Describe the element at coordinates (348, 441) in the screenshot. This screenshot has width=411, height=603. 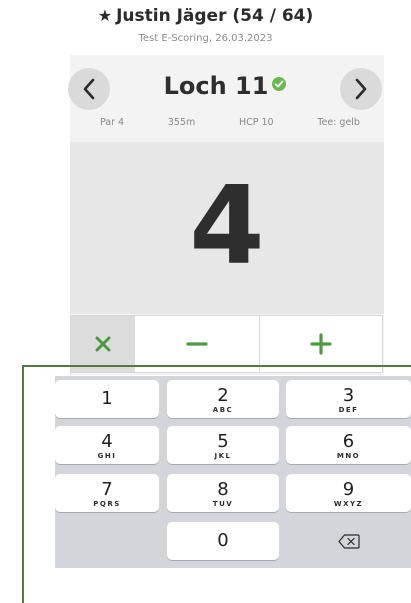
I see `key-6-digit: 6` at that location.